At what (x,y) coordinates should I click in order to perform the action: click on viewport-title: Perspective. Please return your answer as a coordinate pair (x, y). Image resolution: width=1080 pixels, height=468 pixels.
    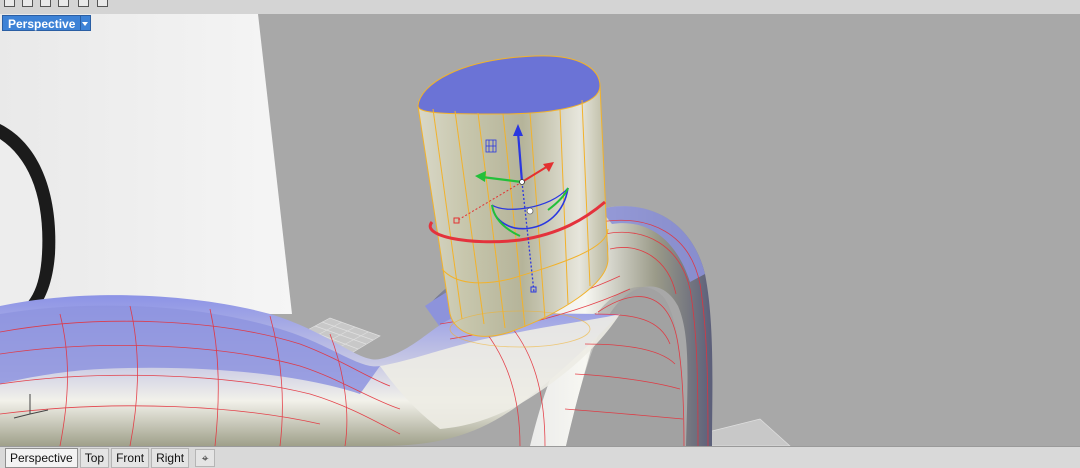
    Looking at the image, I should click on (47, 23).